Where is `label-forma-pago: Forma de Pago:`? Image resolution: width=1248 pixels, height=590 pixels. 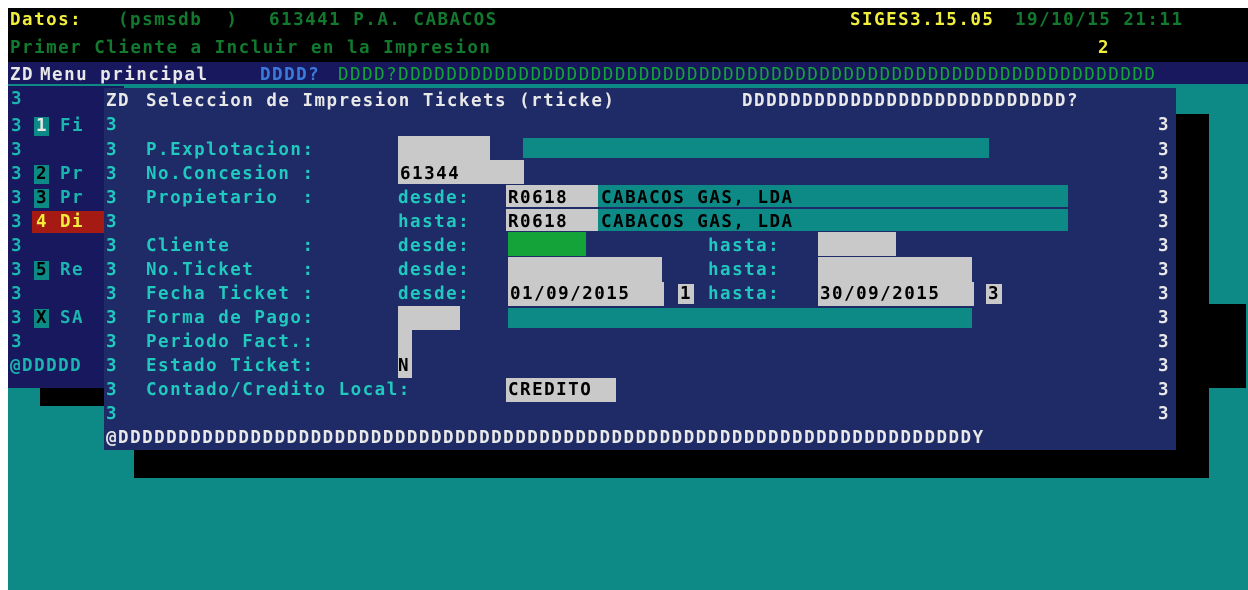 label-forma-pago: Forma de Pago: is located at coordinates (230, 318).